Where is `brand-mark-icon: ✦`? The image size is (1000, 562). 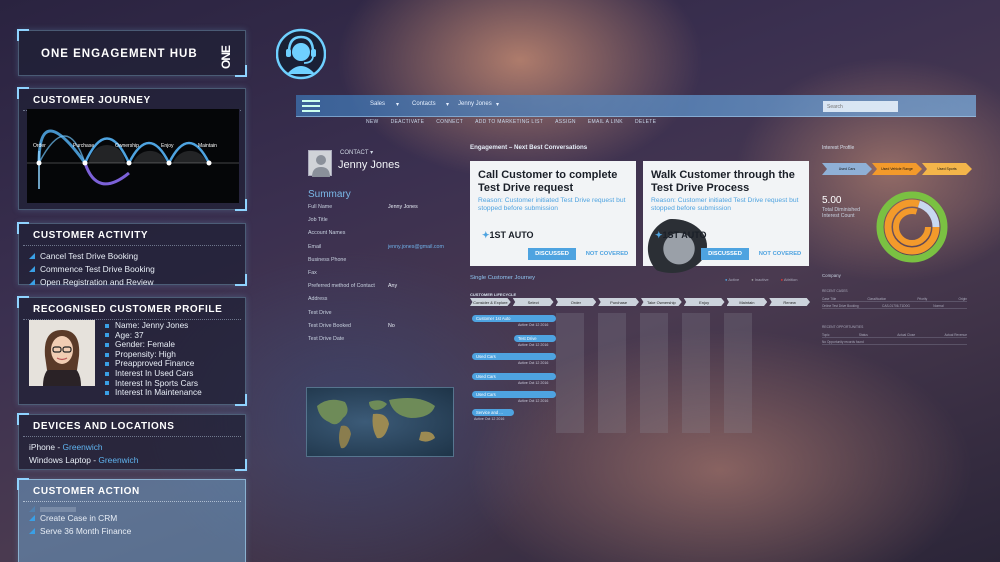
brand-mark-icon: ✦ is located at coordinates (486, 235).